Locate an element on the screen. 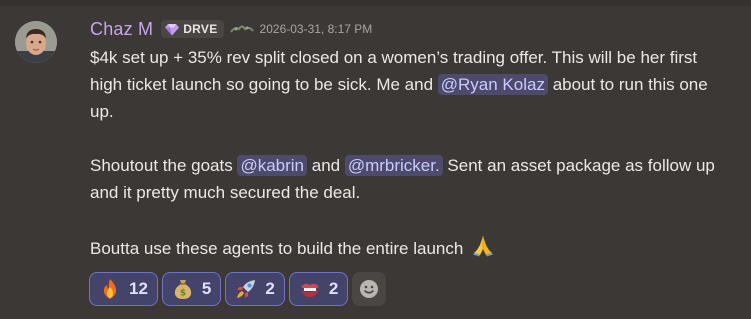  smile-add-reaction-icon is located at coordinates (369, 289).